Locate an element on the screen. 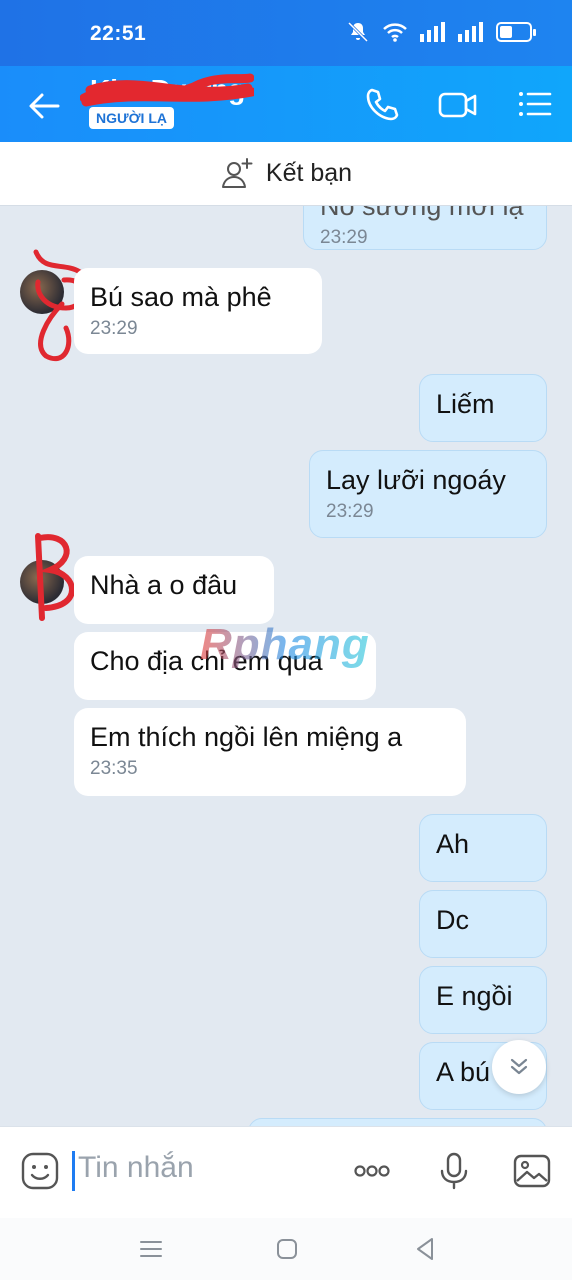 The height and width of the screenshot is (1280, 572). message-bubble-incoming: Nhà a o đâu is located at coordinates (174, 590).